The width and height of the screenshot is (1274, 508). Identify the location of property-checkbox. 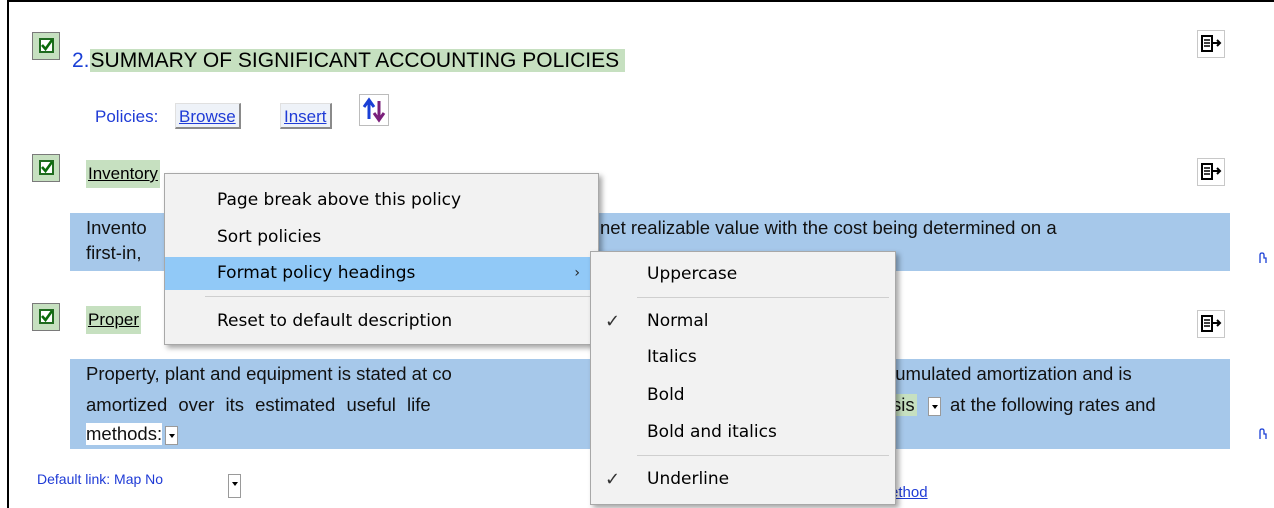
(46, 317).